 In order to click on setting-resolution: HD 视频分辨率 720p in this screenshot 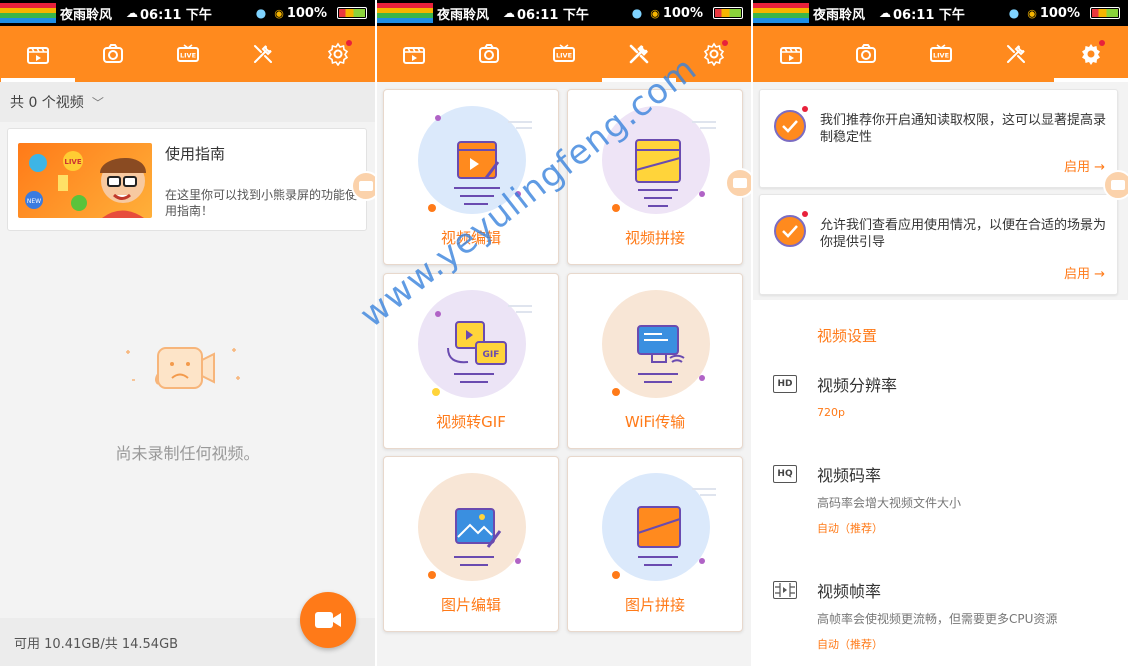, I will do `click(940, 402)`.